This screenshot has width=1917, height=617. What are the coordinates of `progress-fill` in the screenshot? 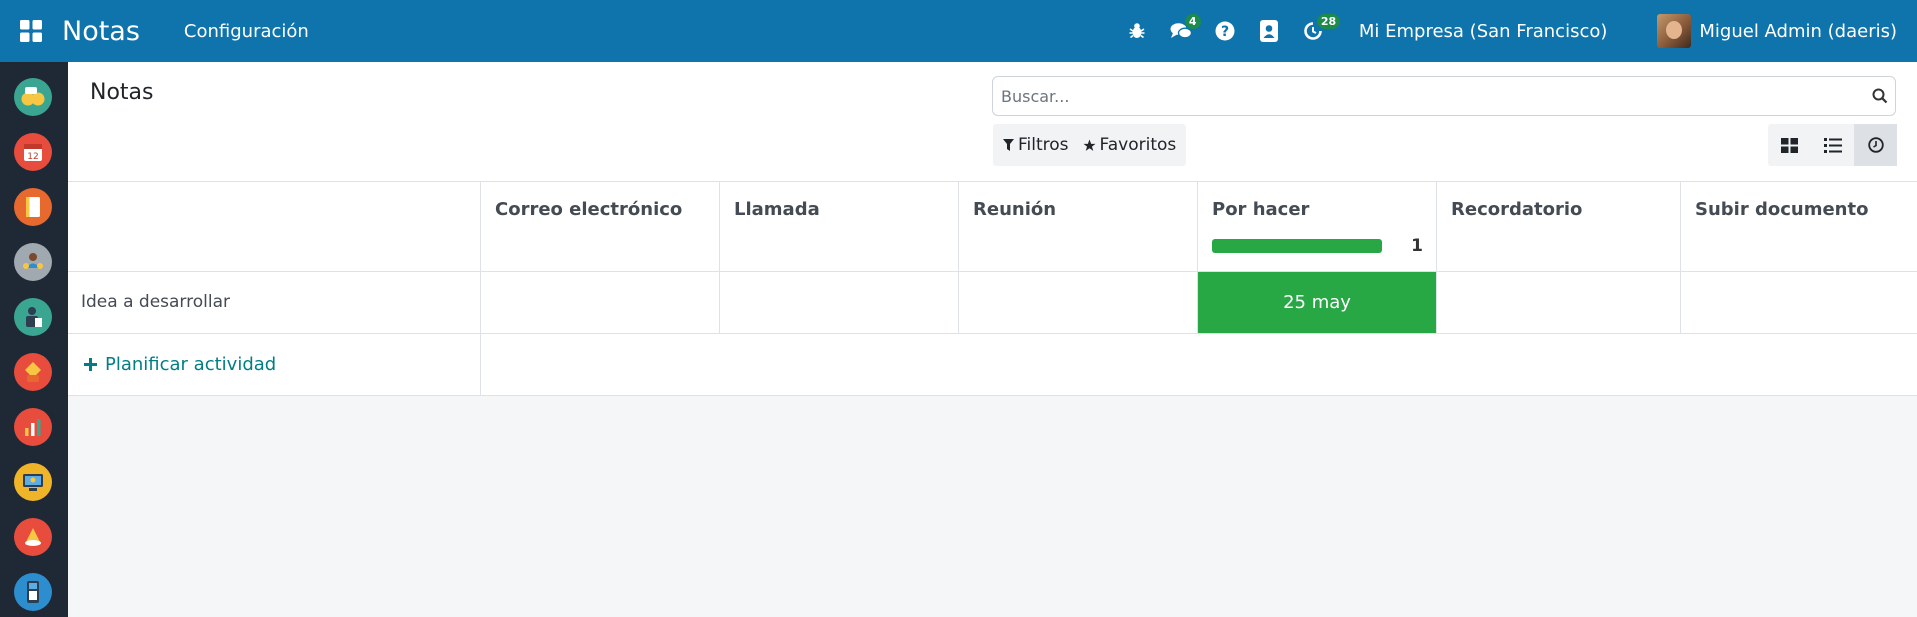 It's located at (1297, 246).